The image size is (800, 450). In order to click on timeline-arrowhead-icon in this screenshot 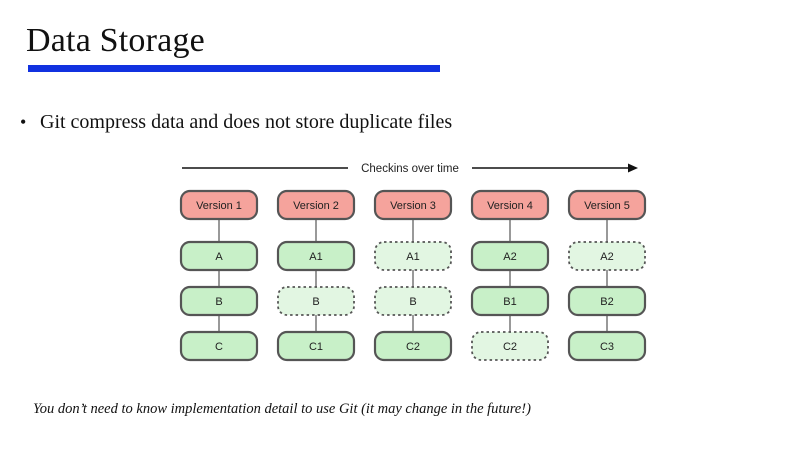, I will do `click(633, 168)`.